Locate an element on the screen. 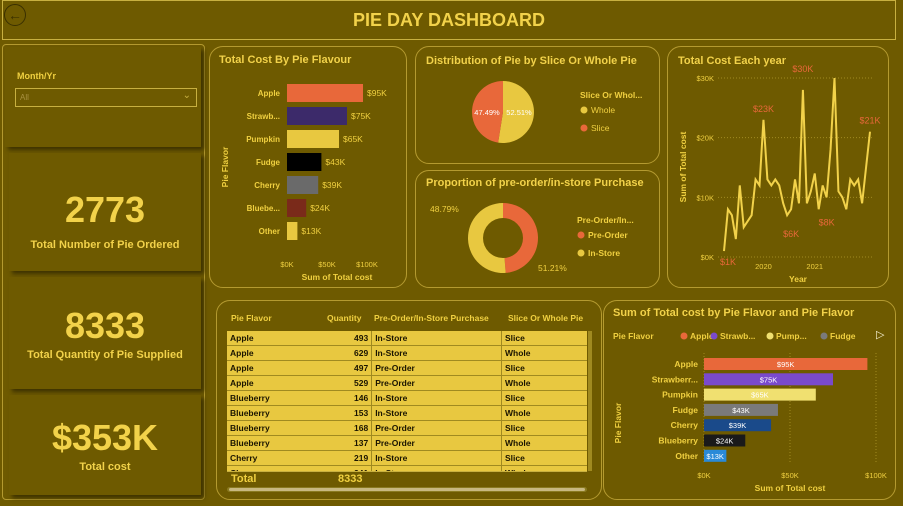  series-line is located at coordinates (797, 164).